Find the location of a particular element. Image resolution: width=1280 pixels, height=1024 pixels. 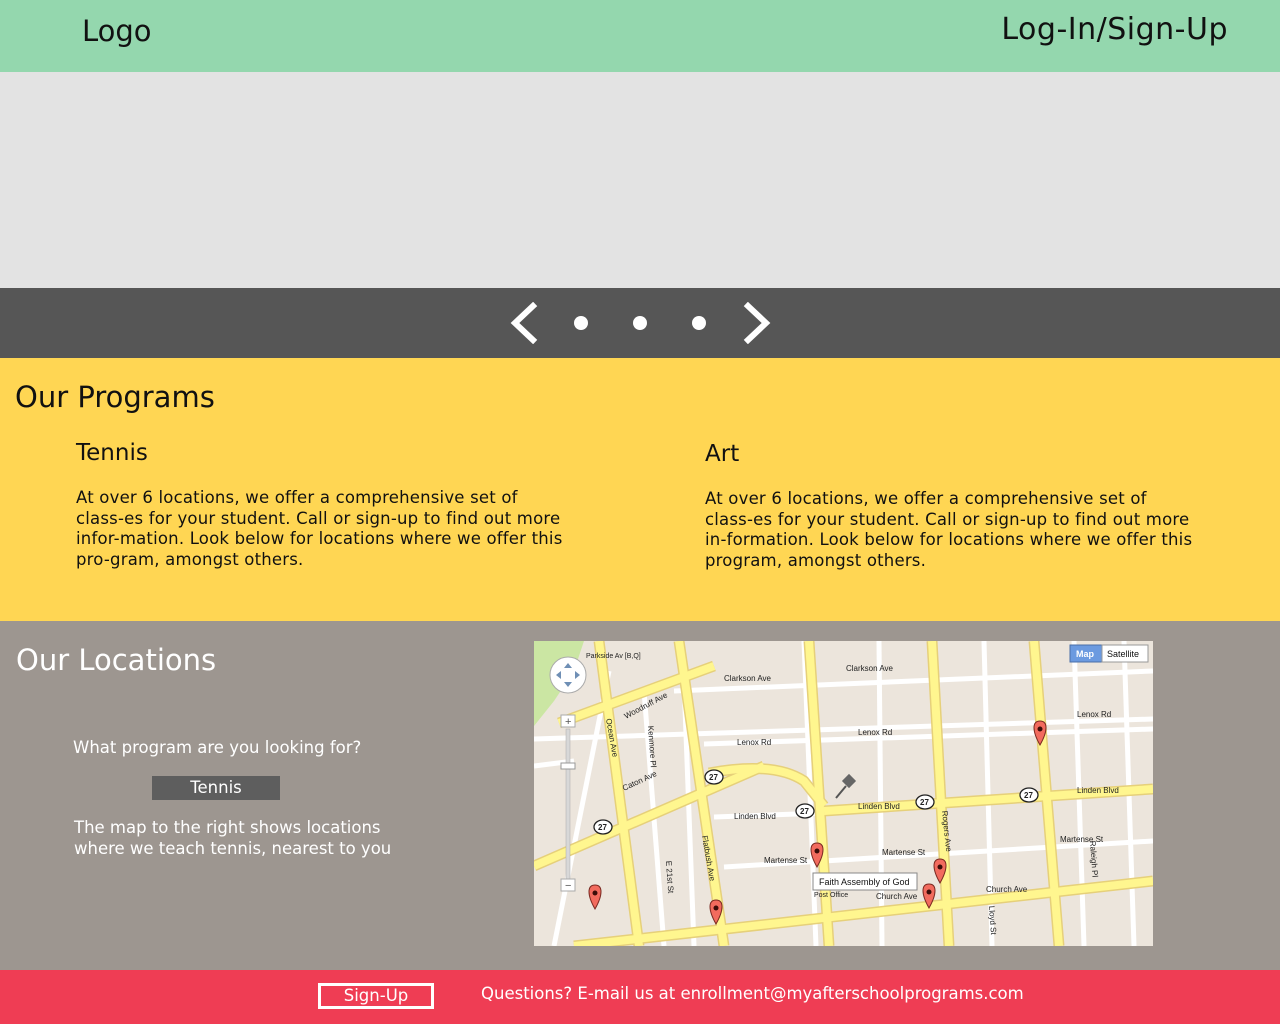

map-type-satellite-label: Satellite is located at coordinates (1123, 654).